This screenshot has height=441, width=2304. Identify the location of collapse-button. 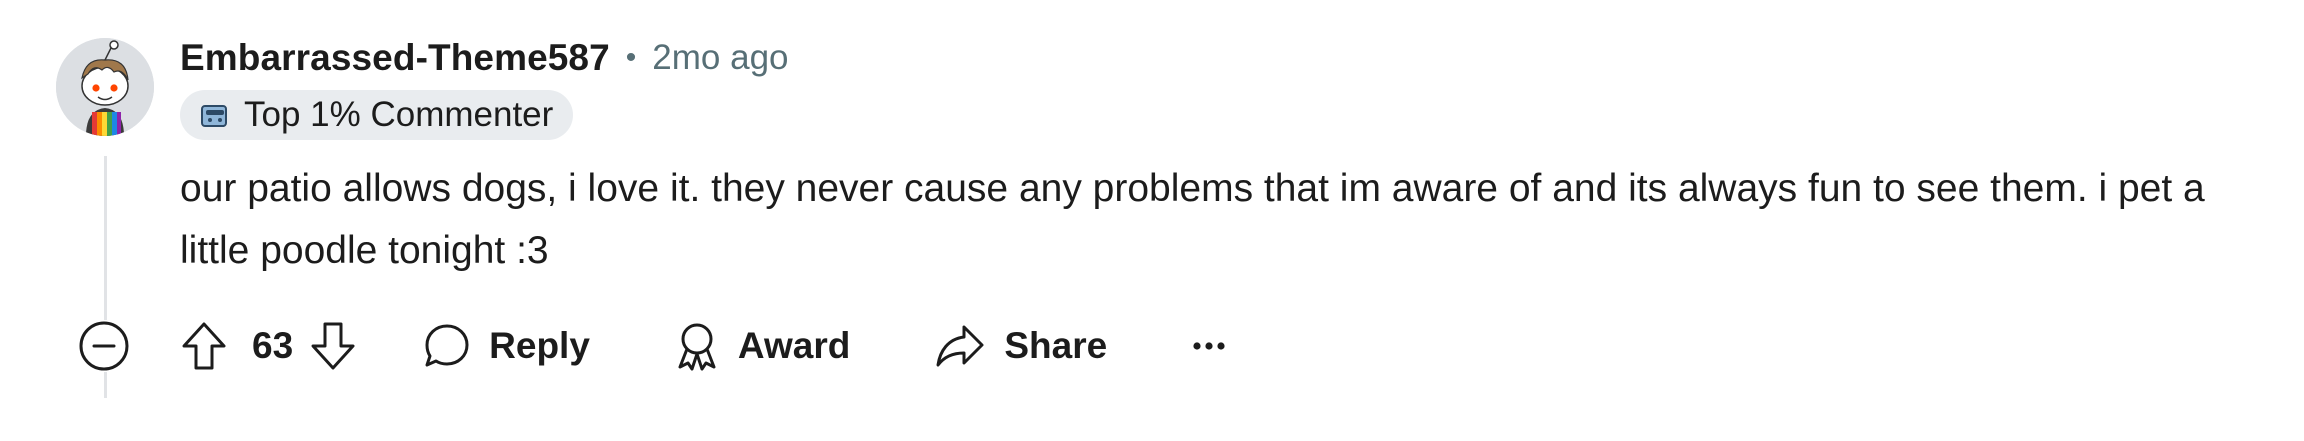
(104, 346).